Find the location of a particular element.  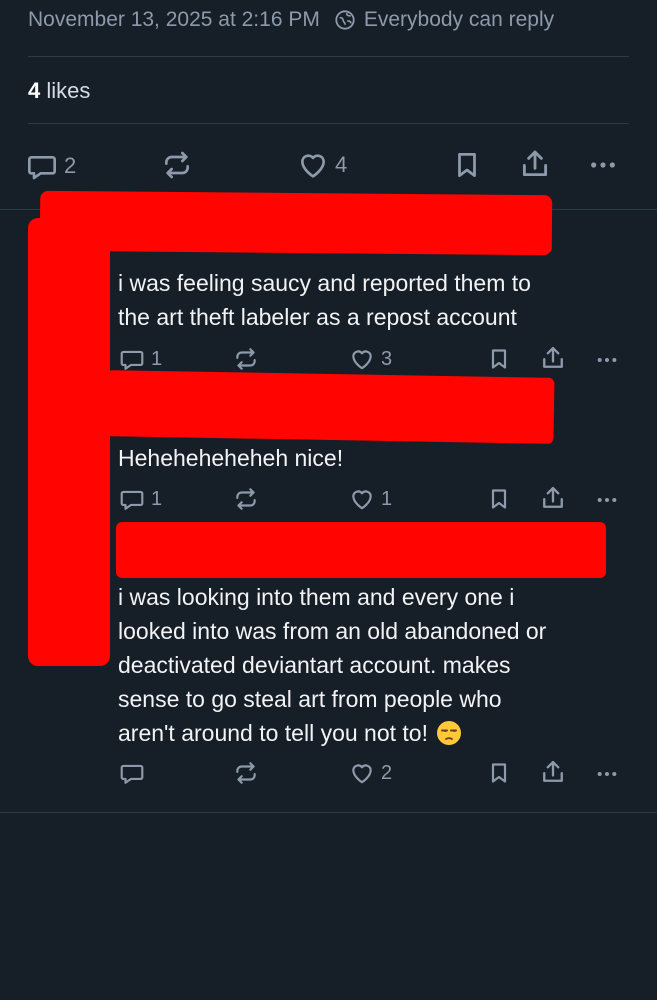

like-count: 2 is located at coordinates (387, 772).